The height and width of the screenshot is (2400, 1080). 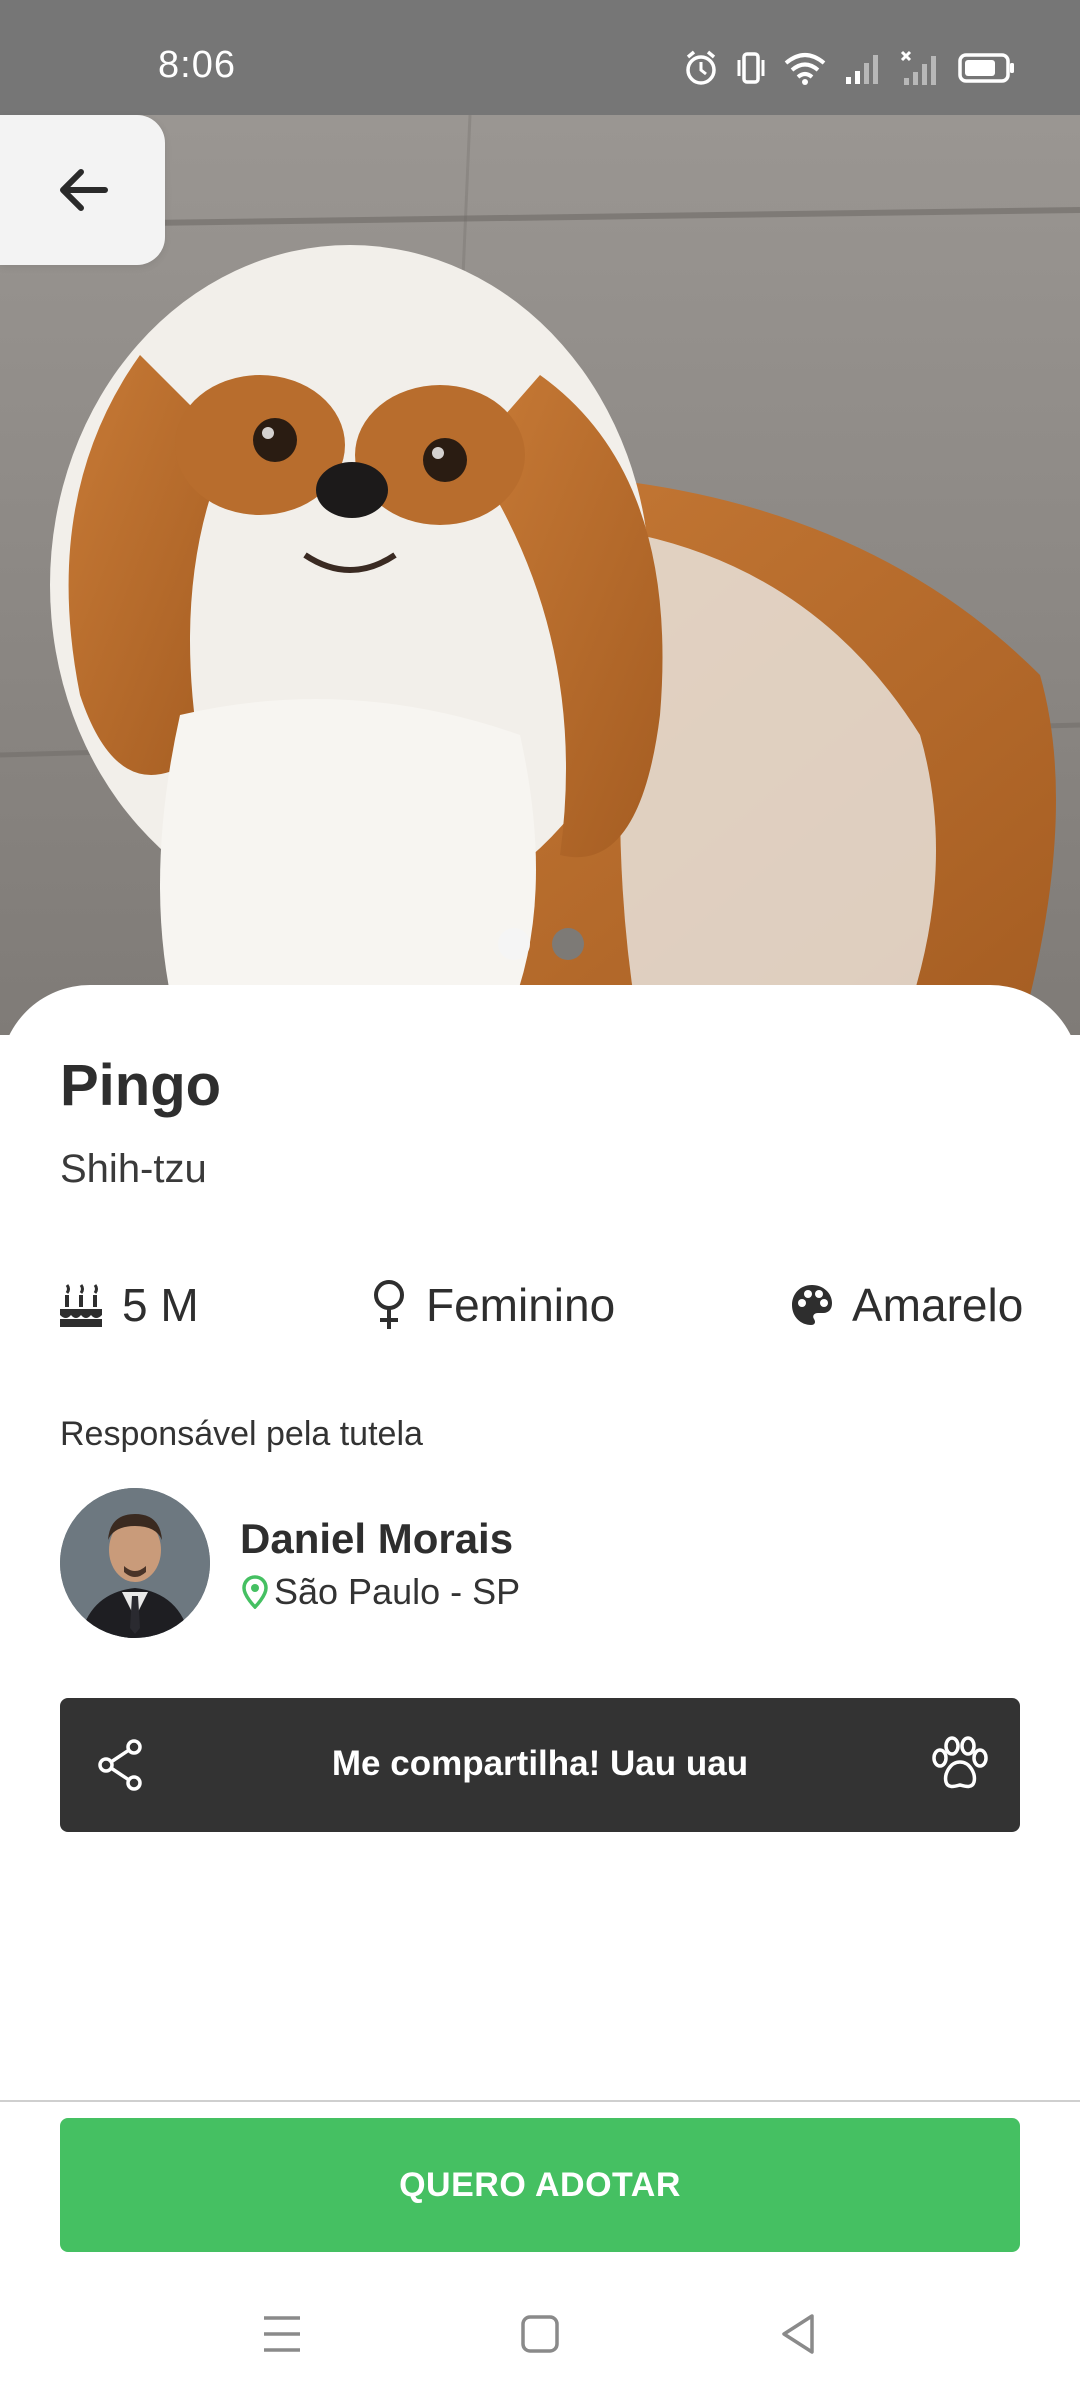 I want to click on pet-color: Amarelo, so click(x=906, y=1305).